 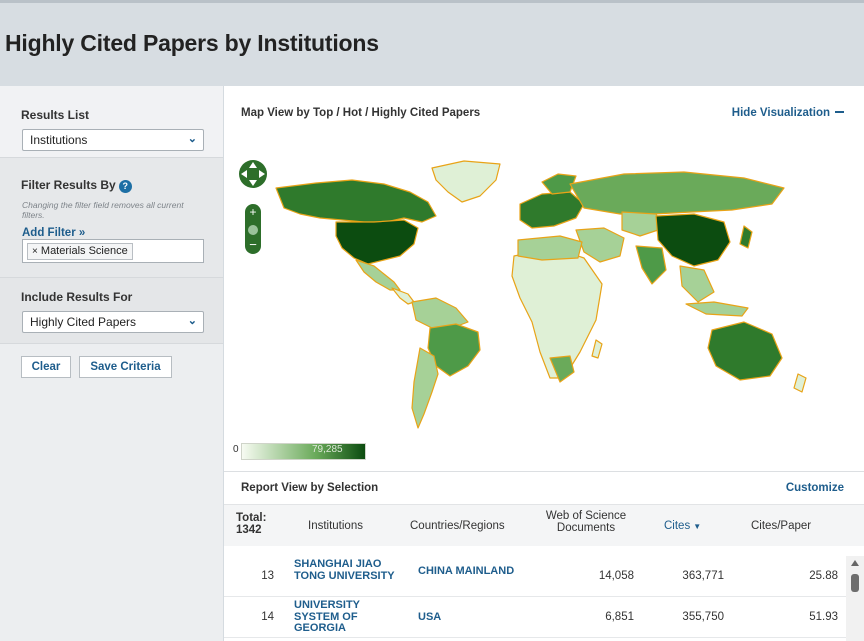 I want to click on legend-bar, so click(x=303, y=451).